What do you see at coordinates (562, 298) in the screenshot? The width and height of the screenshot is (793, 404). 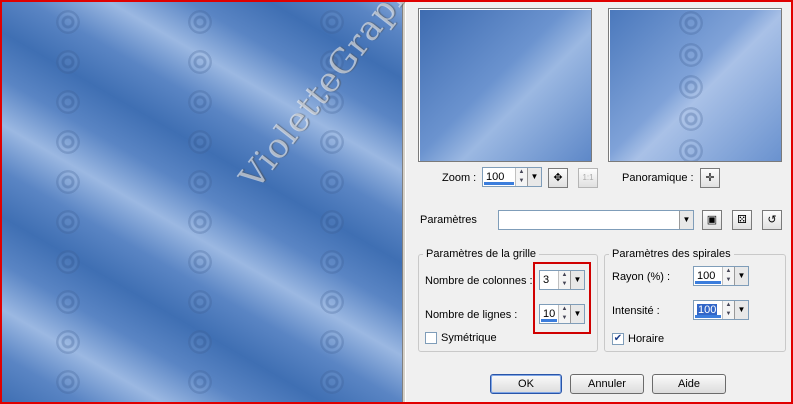 I see `highlight-box` at bounding box center [562, 298].